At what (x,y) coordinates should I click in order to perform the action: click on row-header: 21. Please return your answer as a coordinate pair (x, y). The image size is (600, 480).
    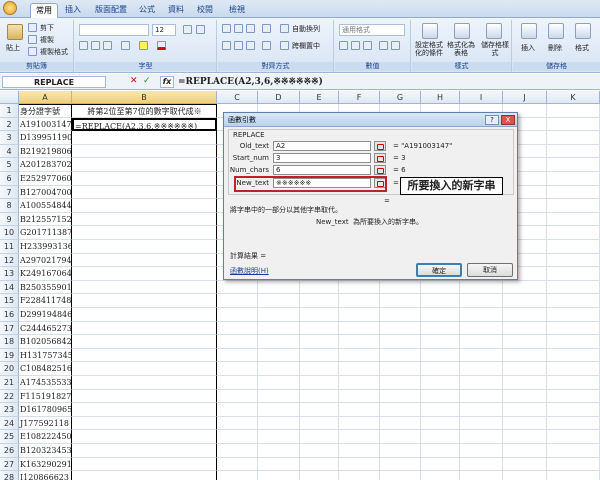
    Looking at the image, I should click on (9, 383).